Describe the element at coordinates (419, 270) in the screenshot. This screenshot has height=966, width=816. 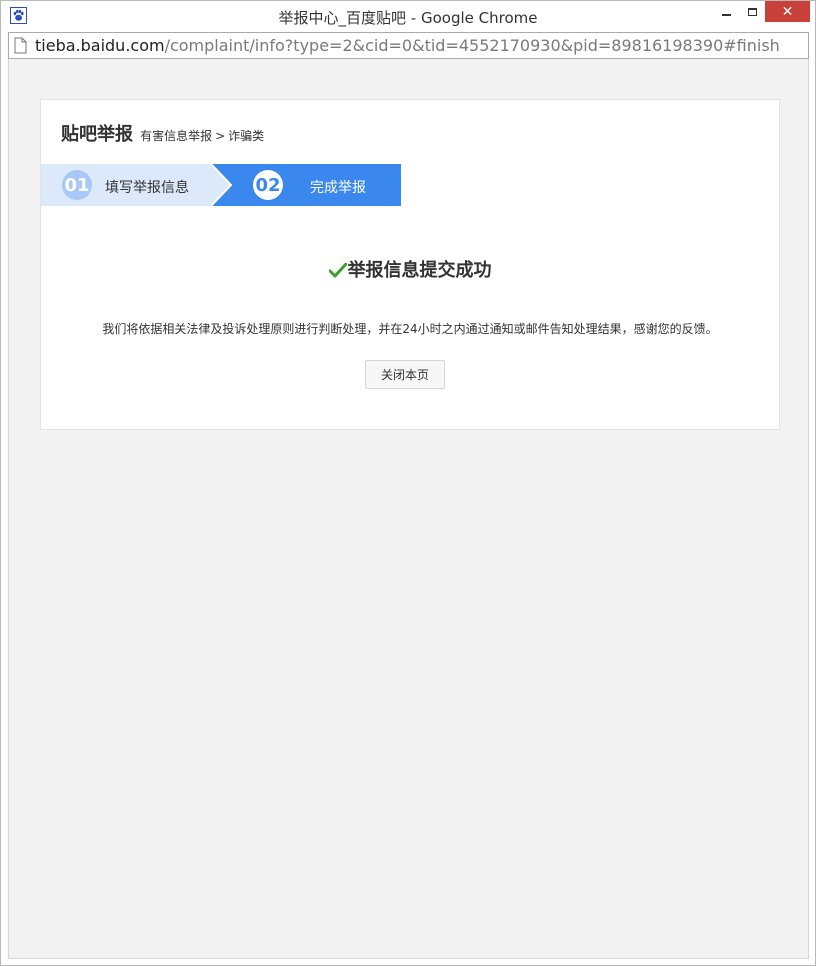
I see `success-title: 举报信息提交成功` at that location.